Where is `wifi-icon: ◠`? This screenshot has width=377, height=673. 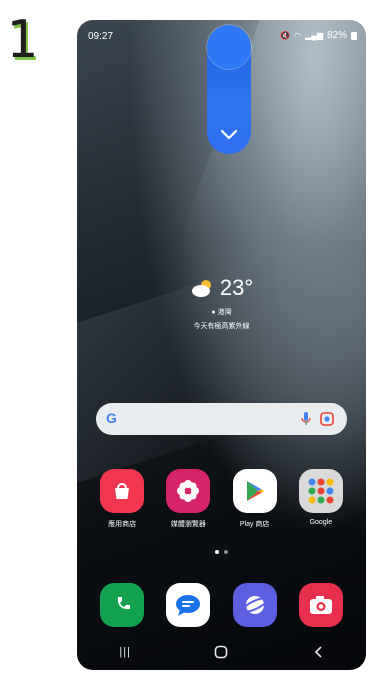
wifi-icon: ◠ is located at coordinates (297, 35).